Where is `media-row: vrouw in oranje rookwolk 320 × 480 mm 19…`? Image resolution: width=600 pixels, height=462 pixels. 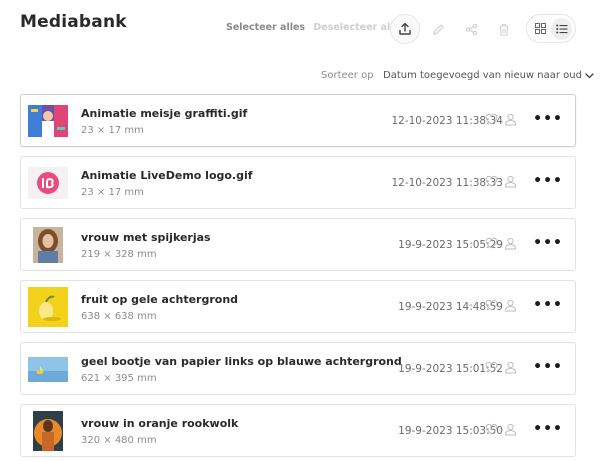 media-row: vrouw in oranje rookwolk 320 × 480 mm 19… is located at coordinates (298, 430).